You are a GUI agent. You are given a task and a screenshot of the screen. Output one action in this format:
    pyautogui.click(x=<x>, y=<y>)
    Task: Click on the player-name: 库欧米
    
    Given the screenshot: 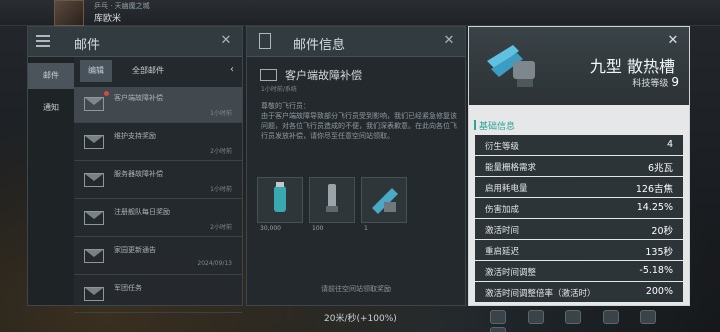 What is the action you would take?
    pyautogui.click(x=108, y=19)
    